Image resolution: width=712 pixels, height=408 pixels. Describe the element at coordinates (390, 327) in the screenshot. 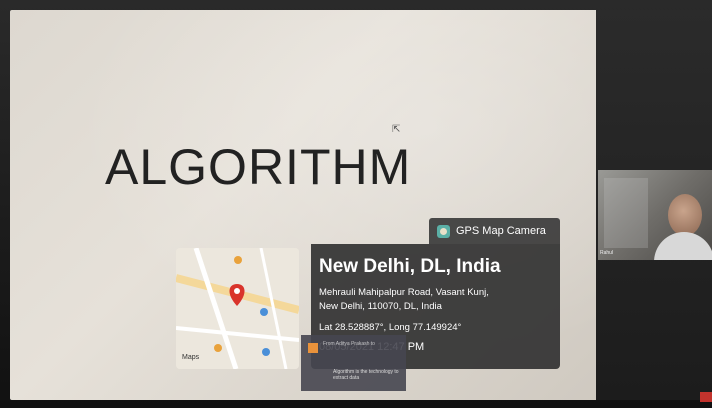

I see `location-coordinates: Lat 28.528887°, Long 77.149924°` at that location.